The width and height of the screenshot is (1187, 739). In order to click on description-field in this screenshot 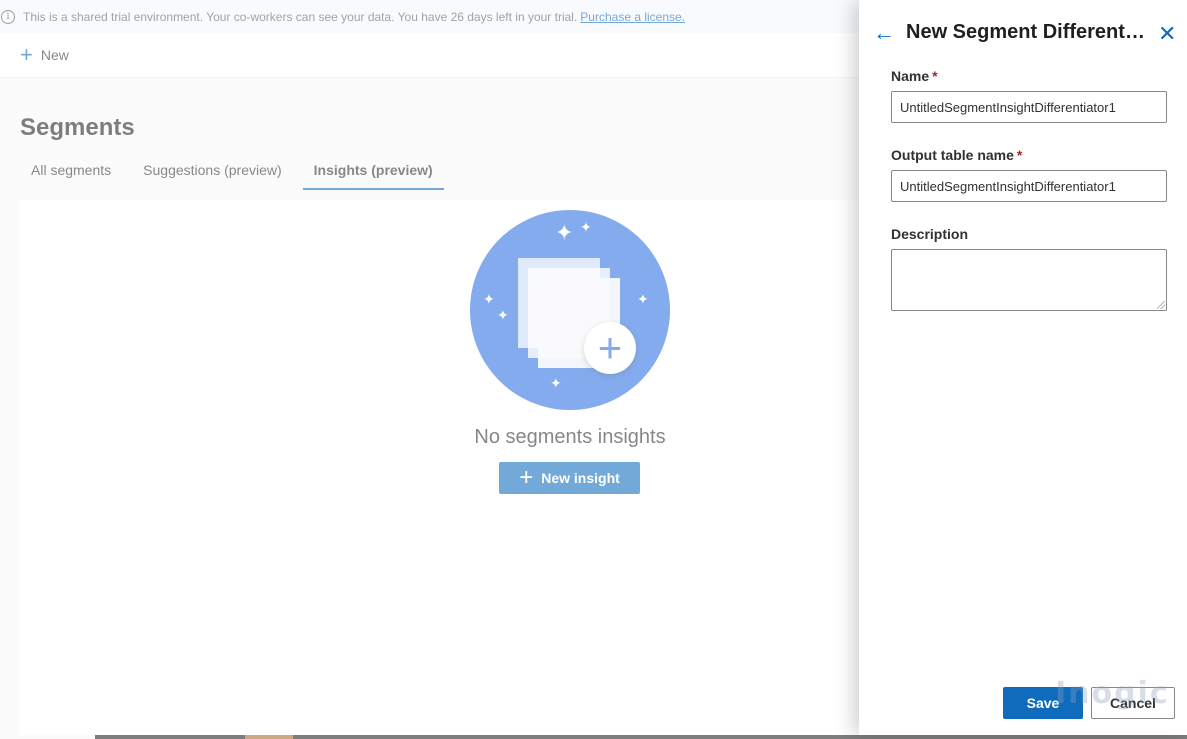, I will do `click(1029, 280)`.